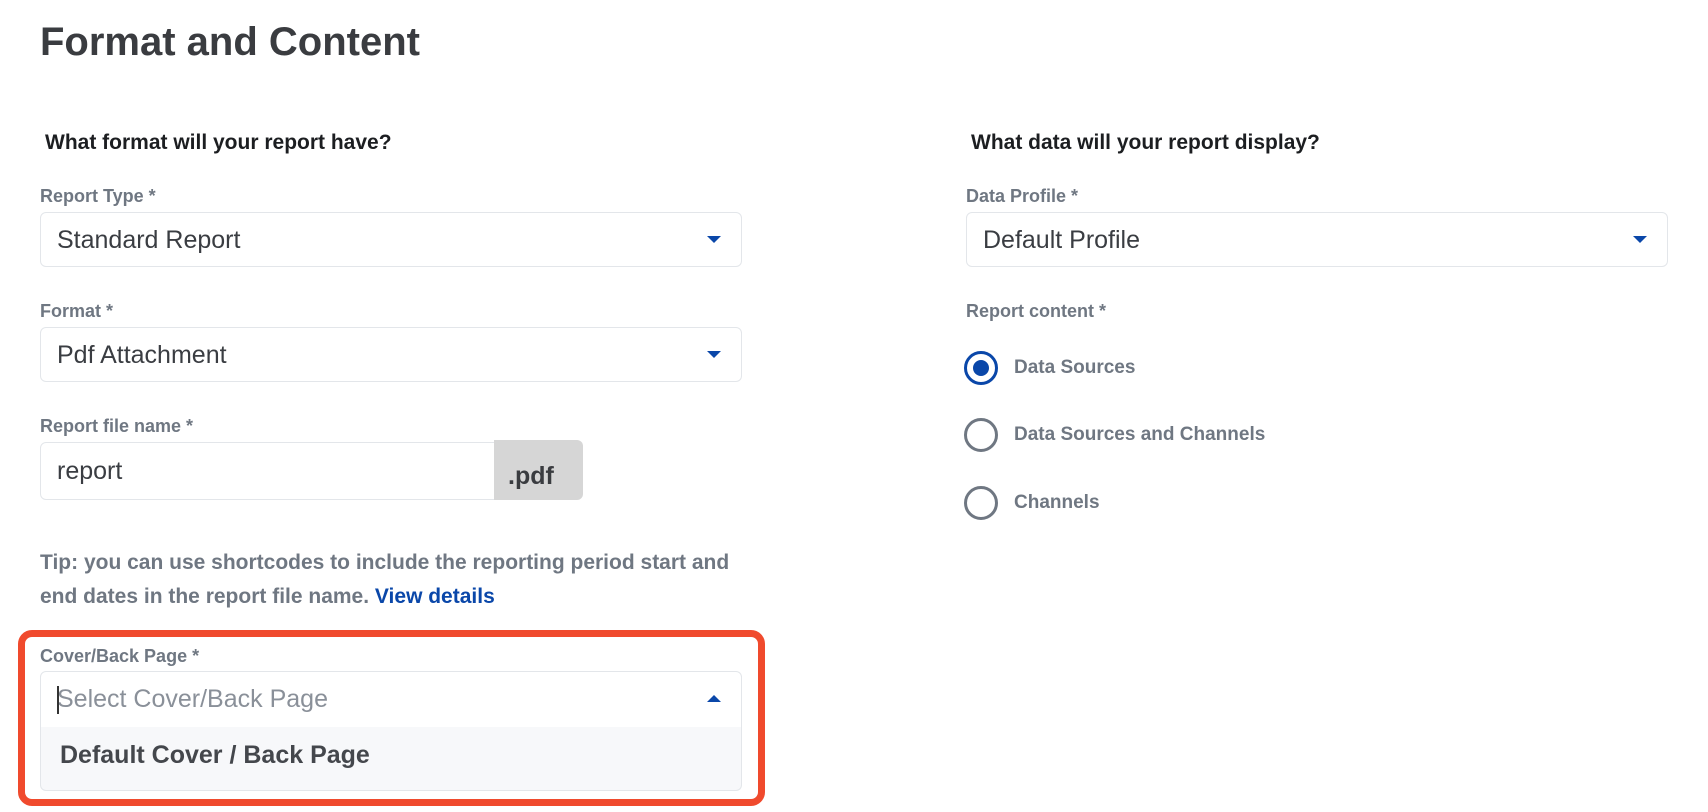 The image size is (1708, 812). Describe the element at coordinates (1317, 239) in the screenshot. I see `data-profile-select: Default Profile` at that location.